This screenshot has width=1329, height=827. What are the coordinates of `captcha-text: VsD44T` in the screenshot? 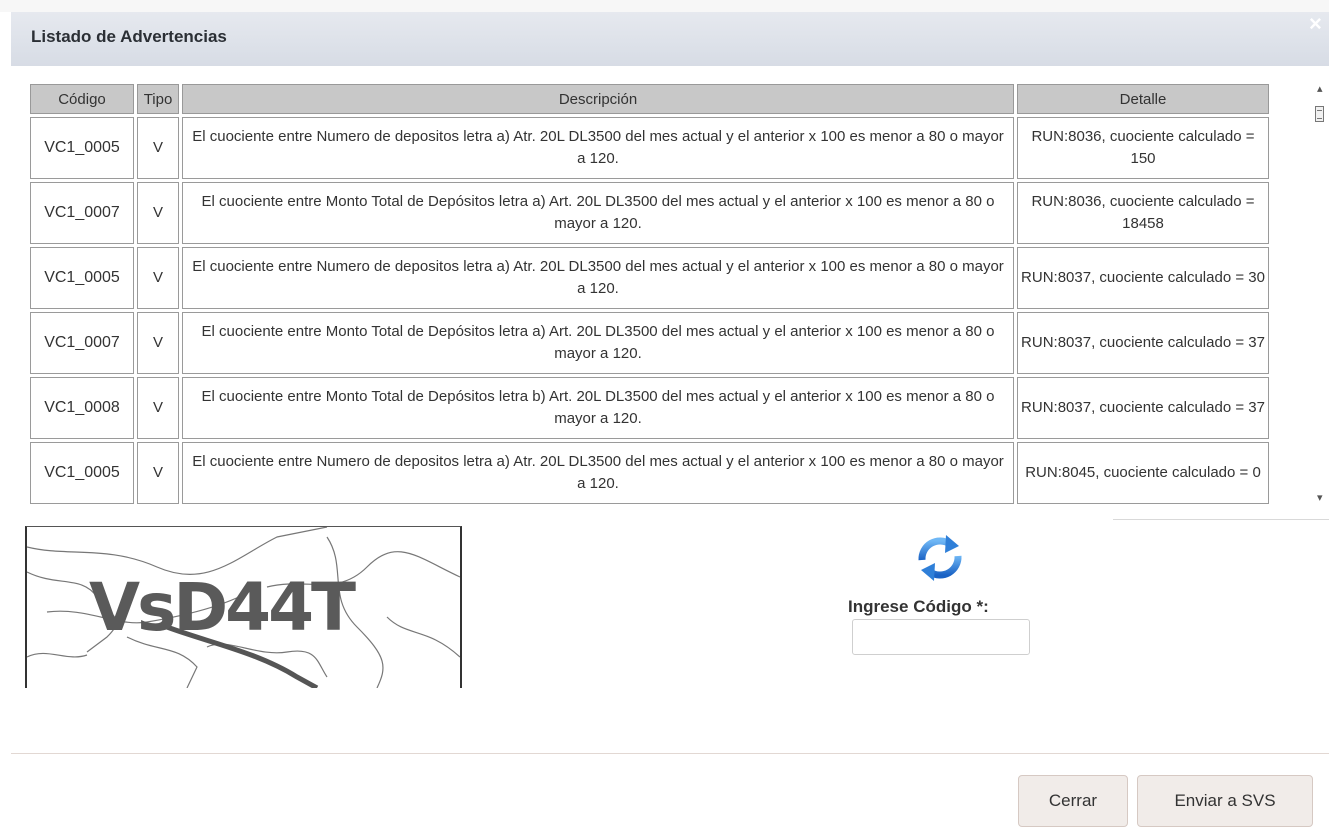 It's located at (222, 607).